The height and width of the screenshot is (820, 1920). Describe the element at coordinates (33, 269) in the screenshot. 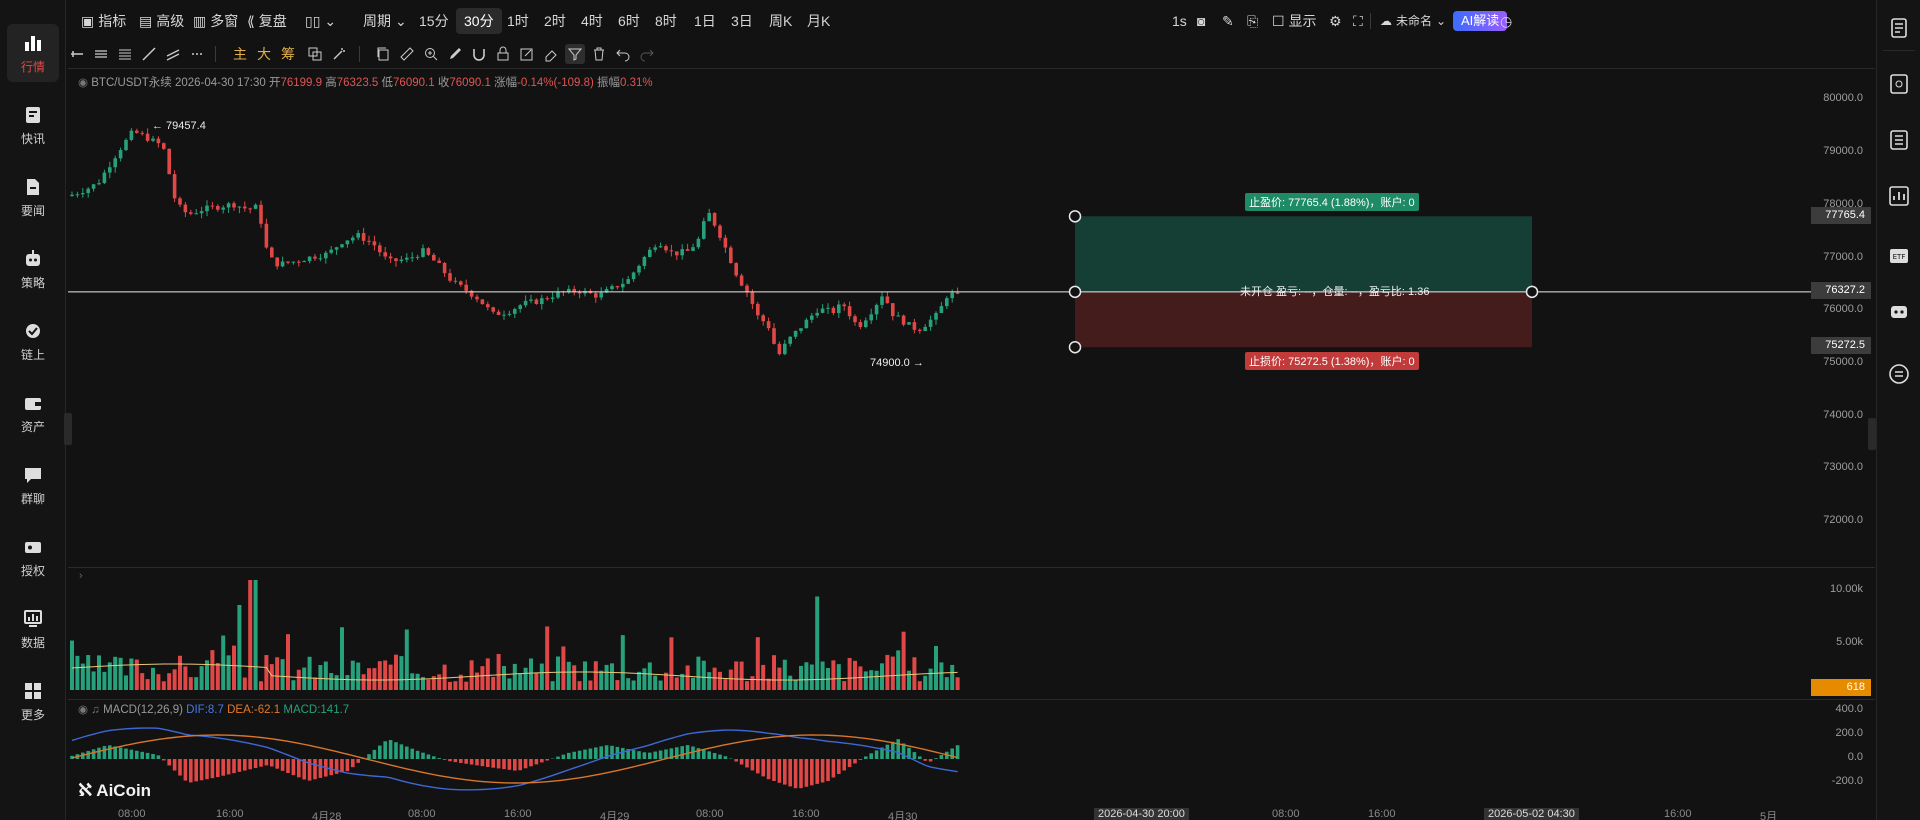

I see `nav-item-strategy: 策略` at that location.